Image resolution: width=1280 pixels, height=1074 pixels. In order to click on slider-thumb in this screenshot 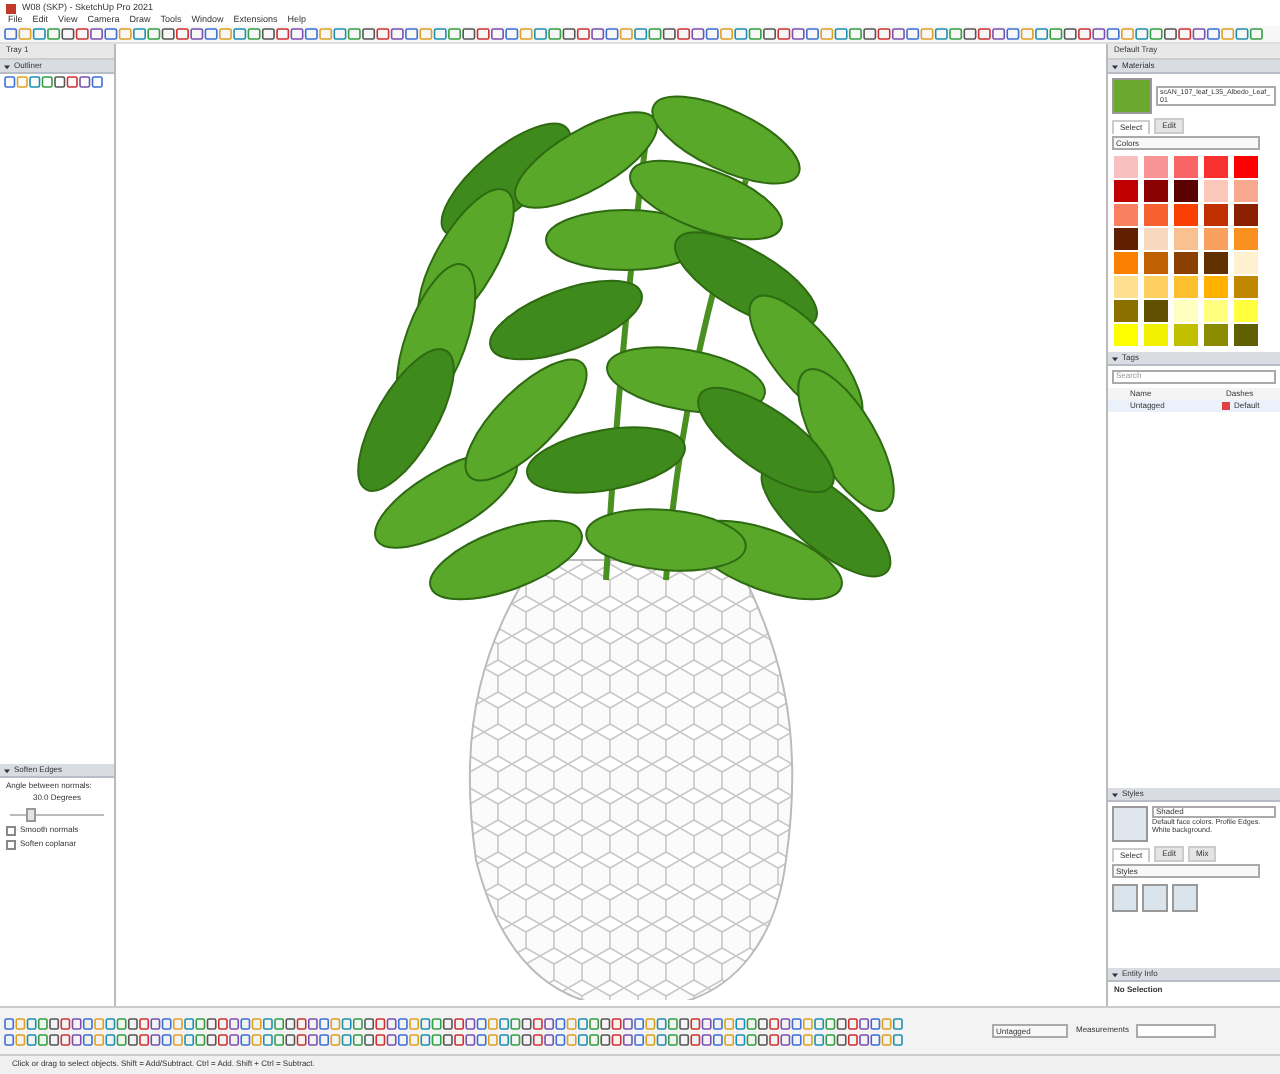, I will do `click(30, 814)`.